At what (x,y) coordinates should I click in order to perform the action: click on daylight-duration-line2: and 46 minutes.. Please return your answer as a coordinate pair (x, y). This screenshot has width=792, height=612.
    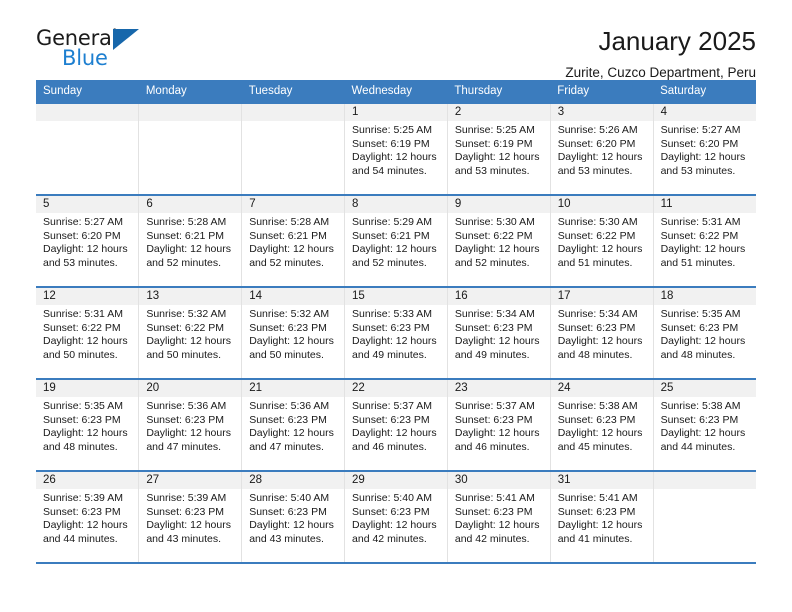
    Looking at the image, I should click on (389, 446).